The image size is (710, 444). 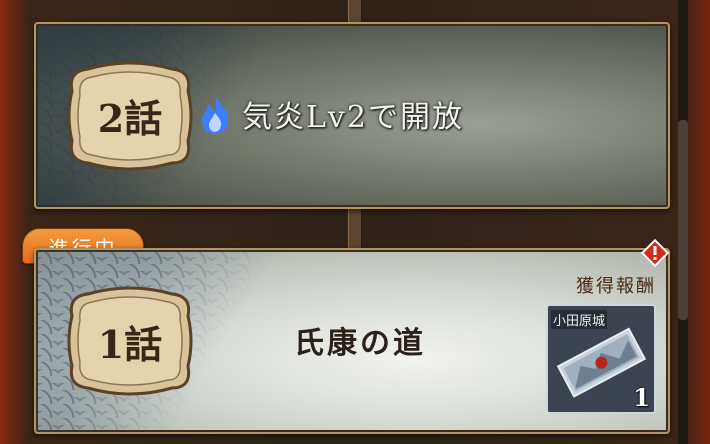 What do you see at coordinates (360, 343) in the screenshot?
I see `chapter-title: 氏康の道` at bounding box center [360, 343].